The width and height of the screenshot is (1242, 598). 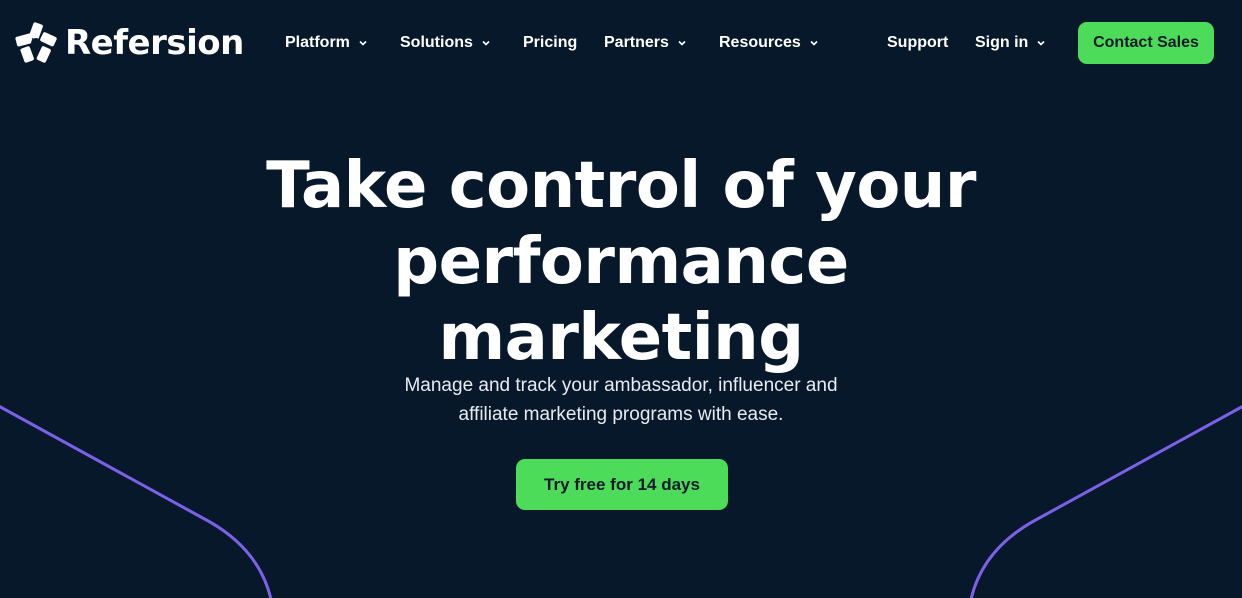 What do you see at coordinates (317, 42) in the screenshot?
I see `nav-platform-label: Platform` at bounding box center [317, 42].